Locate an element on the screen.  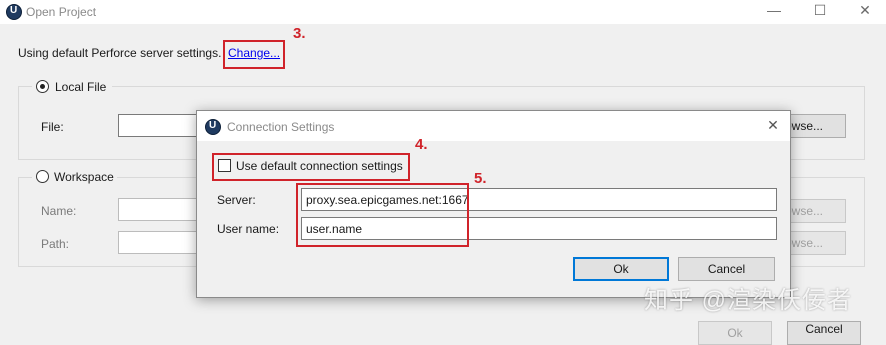
perforce-status-text: Using default Perforce server settings. is located at coordinates (120, 53).